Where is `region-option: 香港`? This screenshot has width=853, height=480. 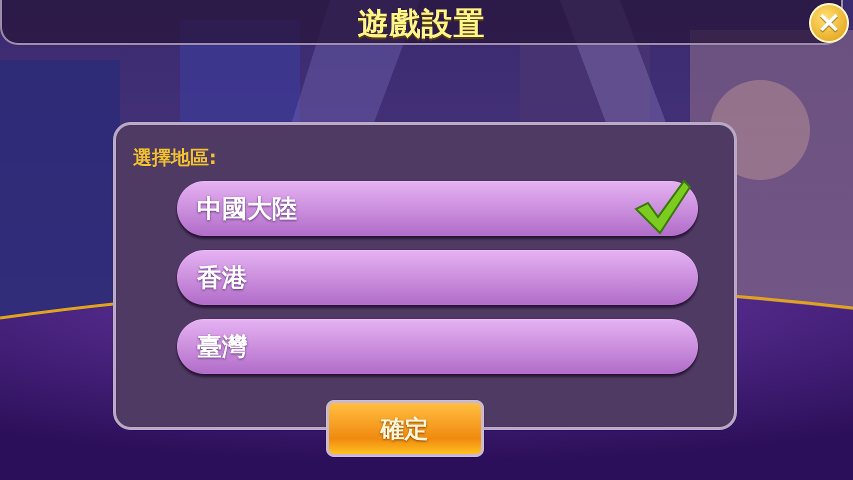 region-option: 香港 is located at coordinates (437, 277).